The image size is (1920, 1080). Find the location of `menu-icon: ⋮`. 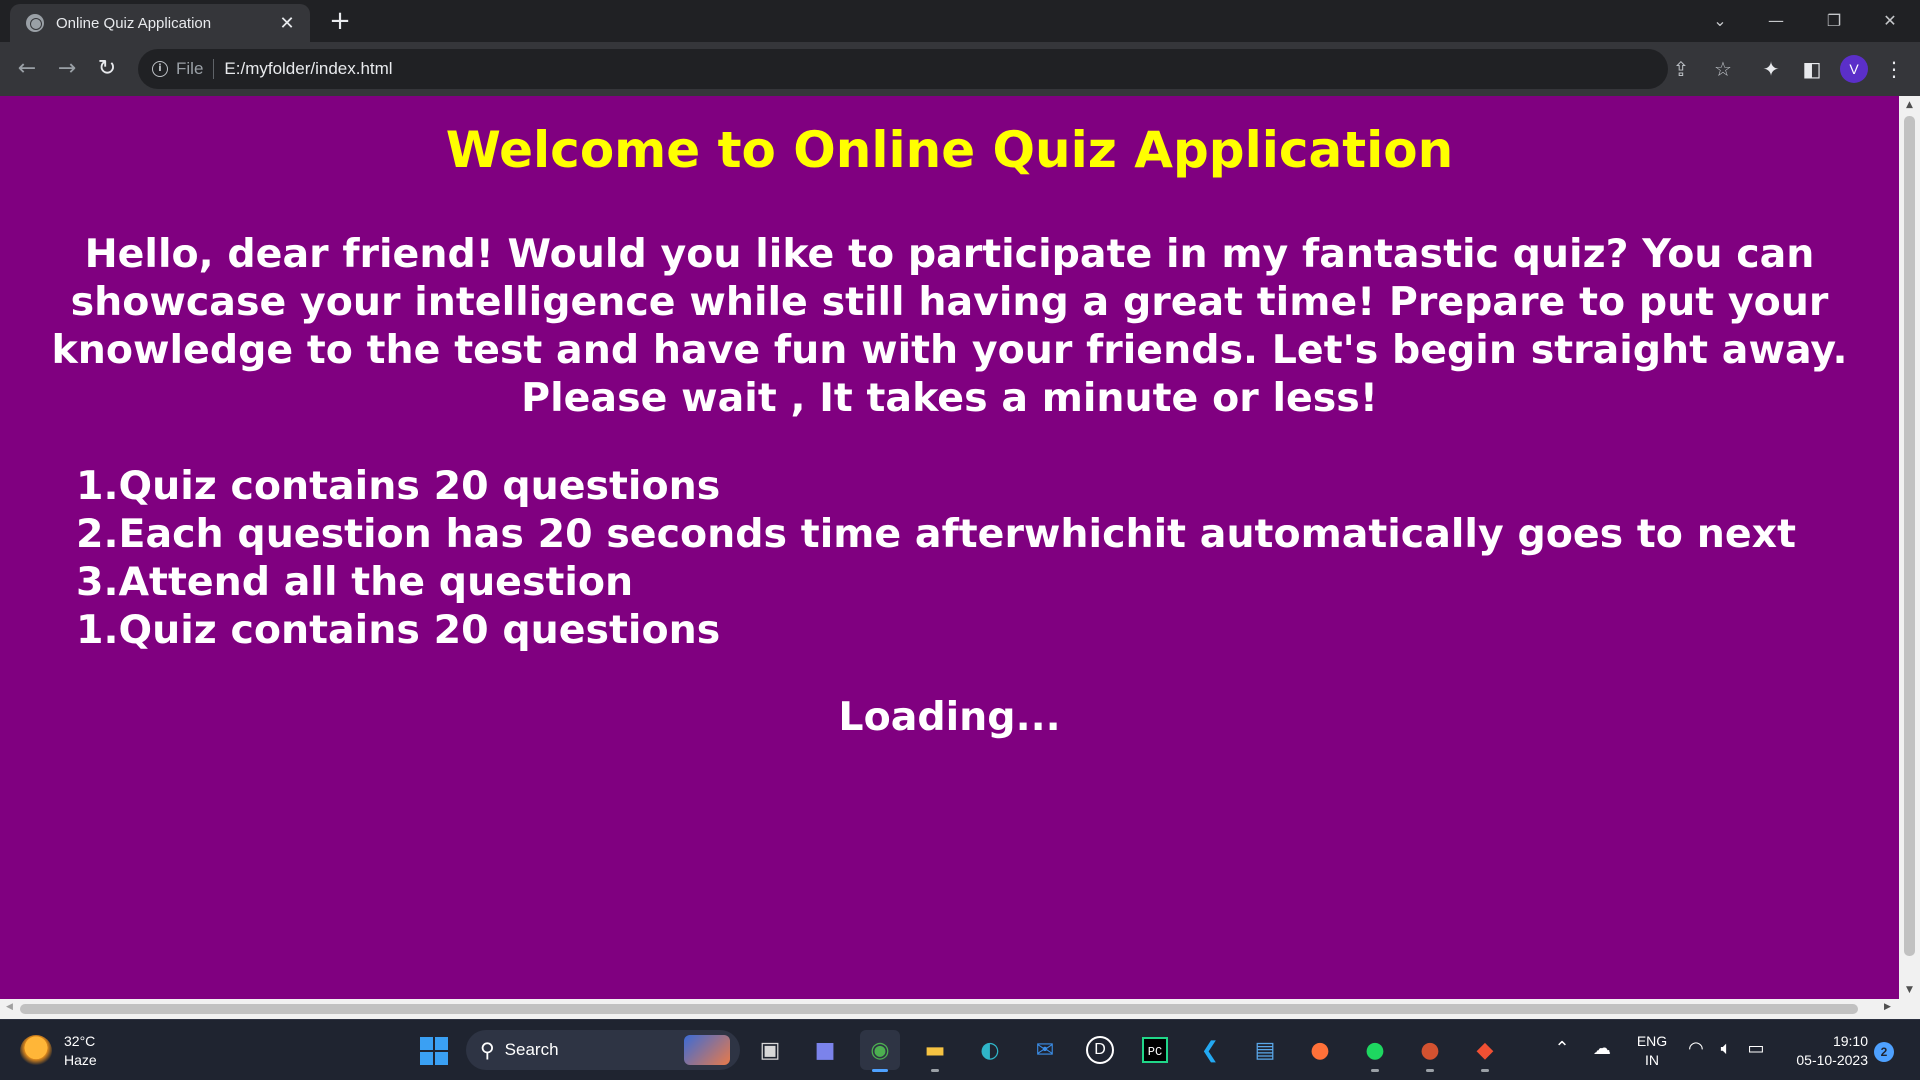

menu-icon: ⋮ is located at coordinates (1894, 69).